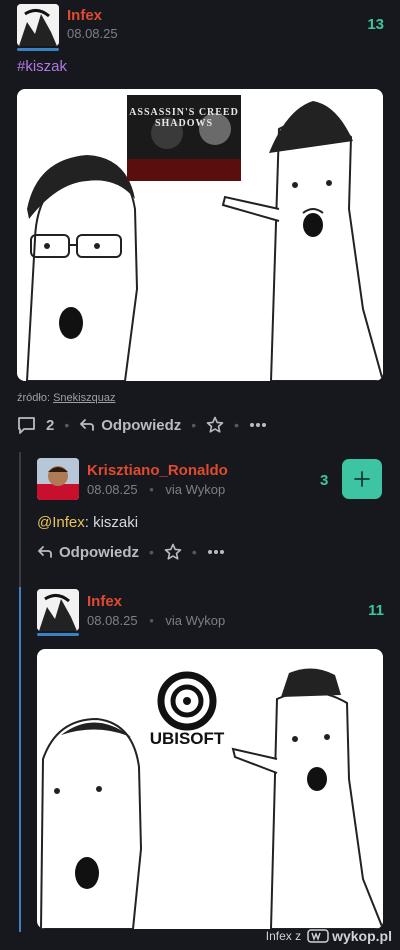 This screenshot has height=950, width=400. I want to click on wykop-logo: wykop.pl, so click(349, 936).